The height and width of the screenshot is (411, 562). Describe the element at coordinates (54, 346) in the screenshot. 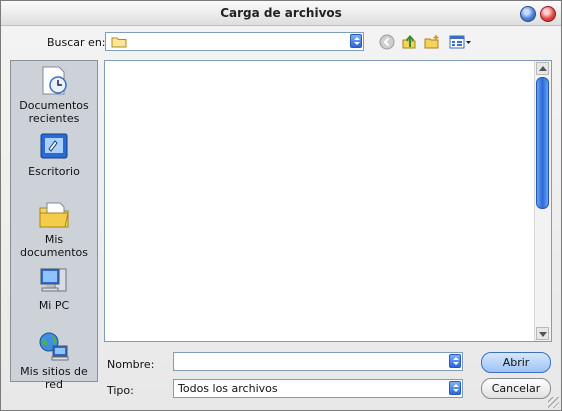

I see `network-places-icon` at that location.